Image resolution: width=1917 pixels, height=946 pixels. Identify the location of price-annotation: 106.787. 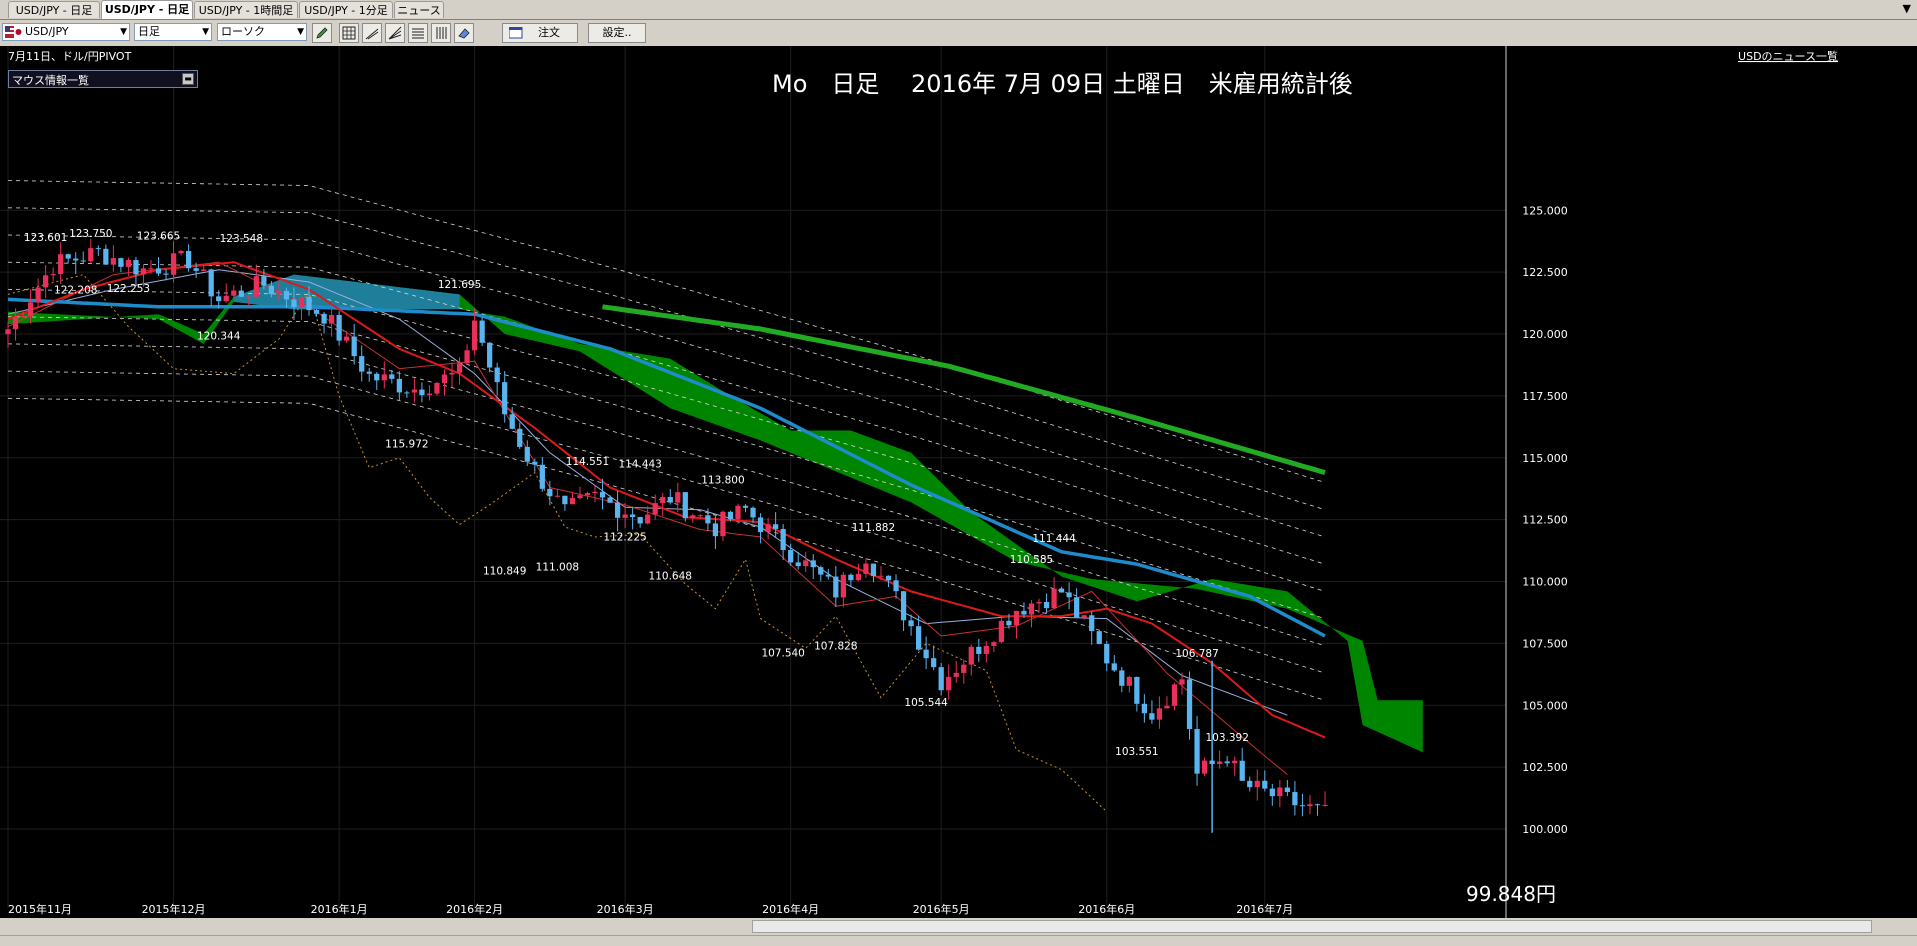
(1196, 654).